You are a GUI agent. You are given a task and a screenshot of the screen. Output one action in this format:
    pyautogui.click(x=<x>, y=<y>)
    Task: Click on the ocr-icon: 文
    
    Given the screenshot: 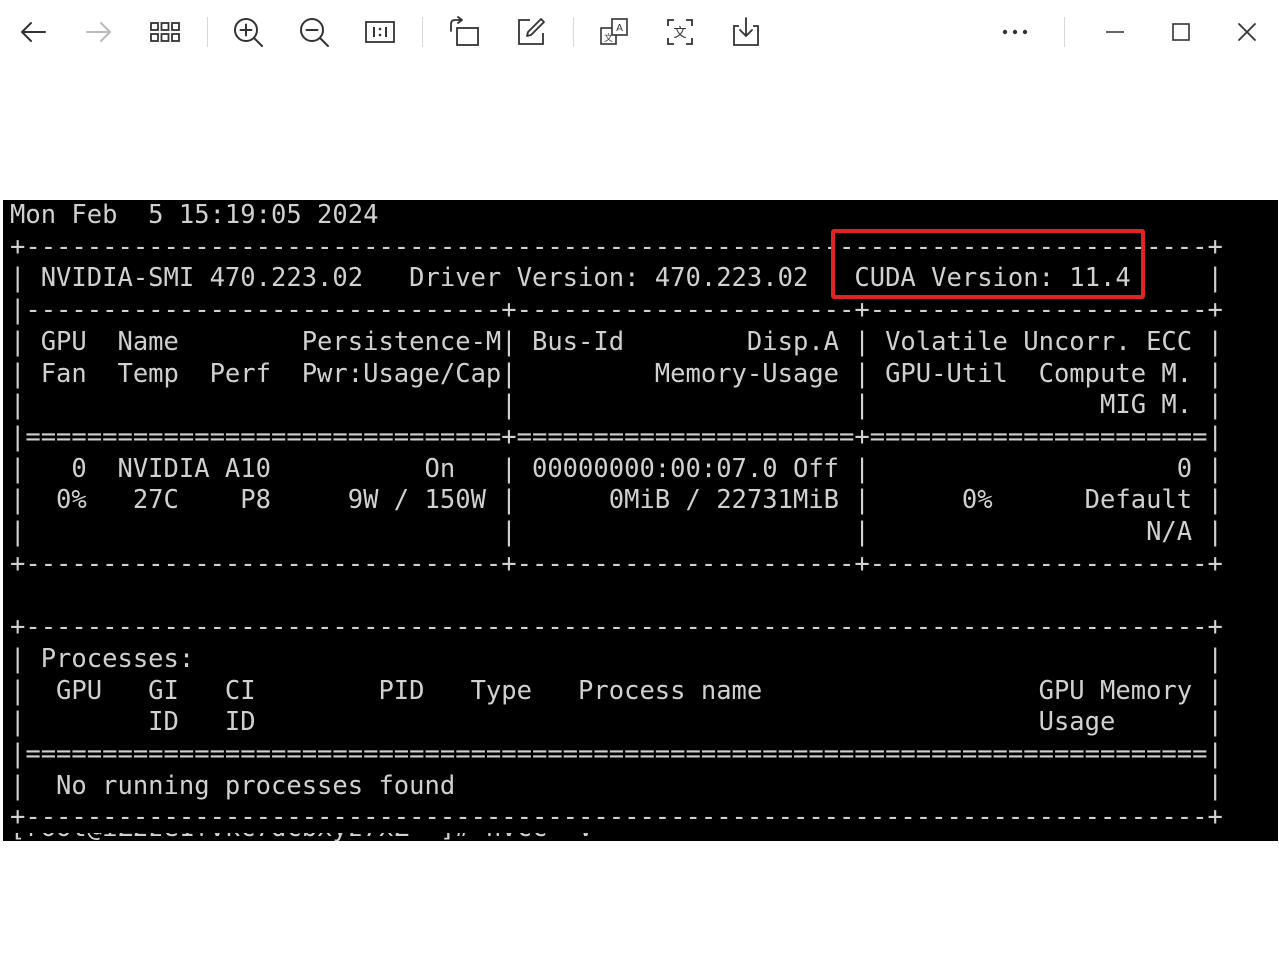 What is the action you would take?
    pyautogui.click(x=680, y=32)
    